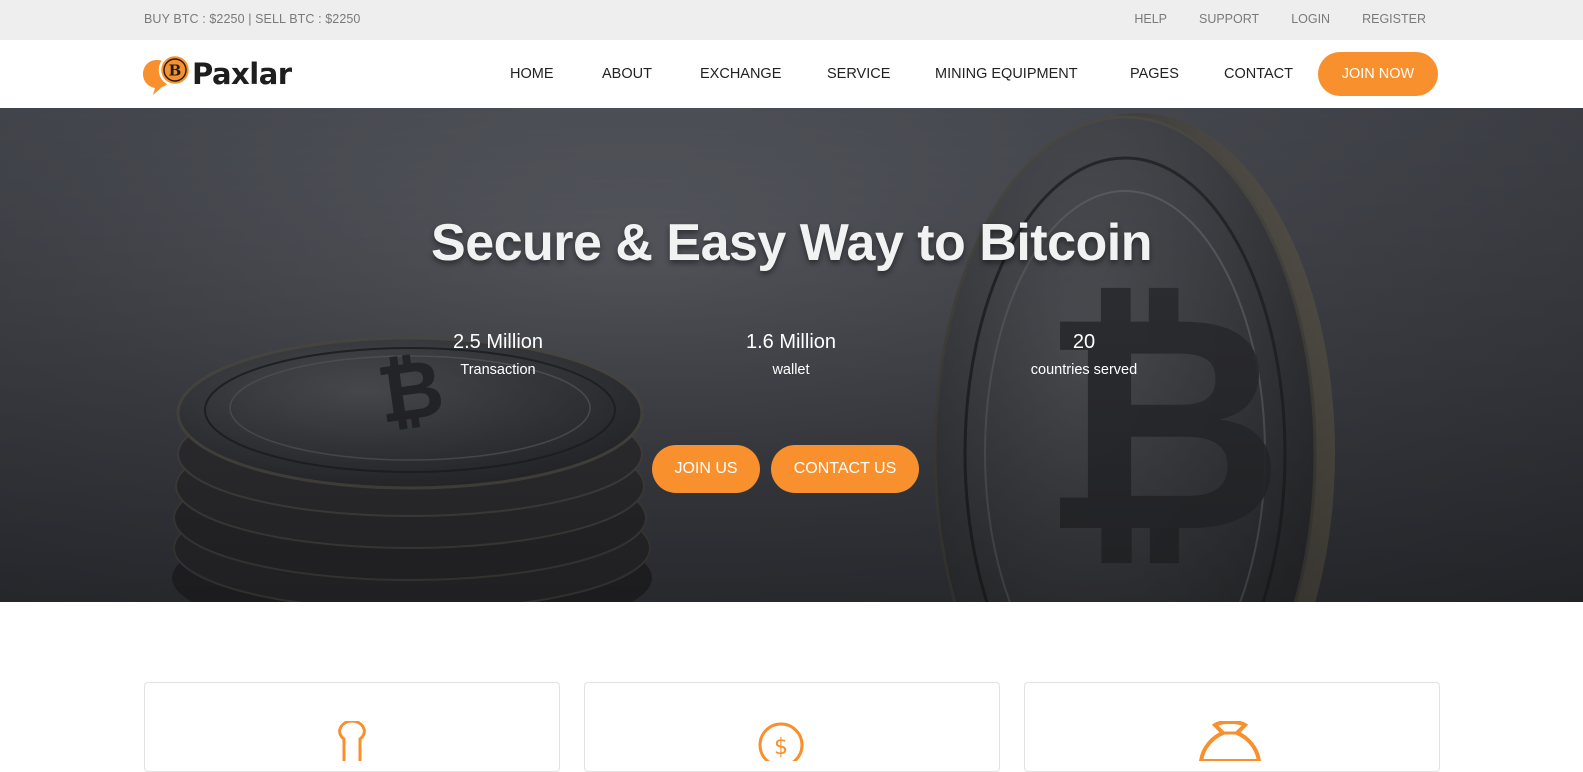 Image resolution: width=1583 pixels, height=772 pixels. Describe the element at coordinates (1310, 19) in the screenshot. I see `login-link: LOGIN` at that location.